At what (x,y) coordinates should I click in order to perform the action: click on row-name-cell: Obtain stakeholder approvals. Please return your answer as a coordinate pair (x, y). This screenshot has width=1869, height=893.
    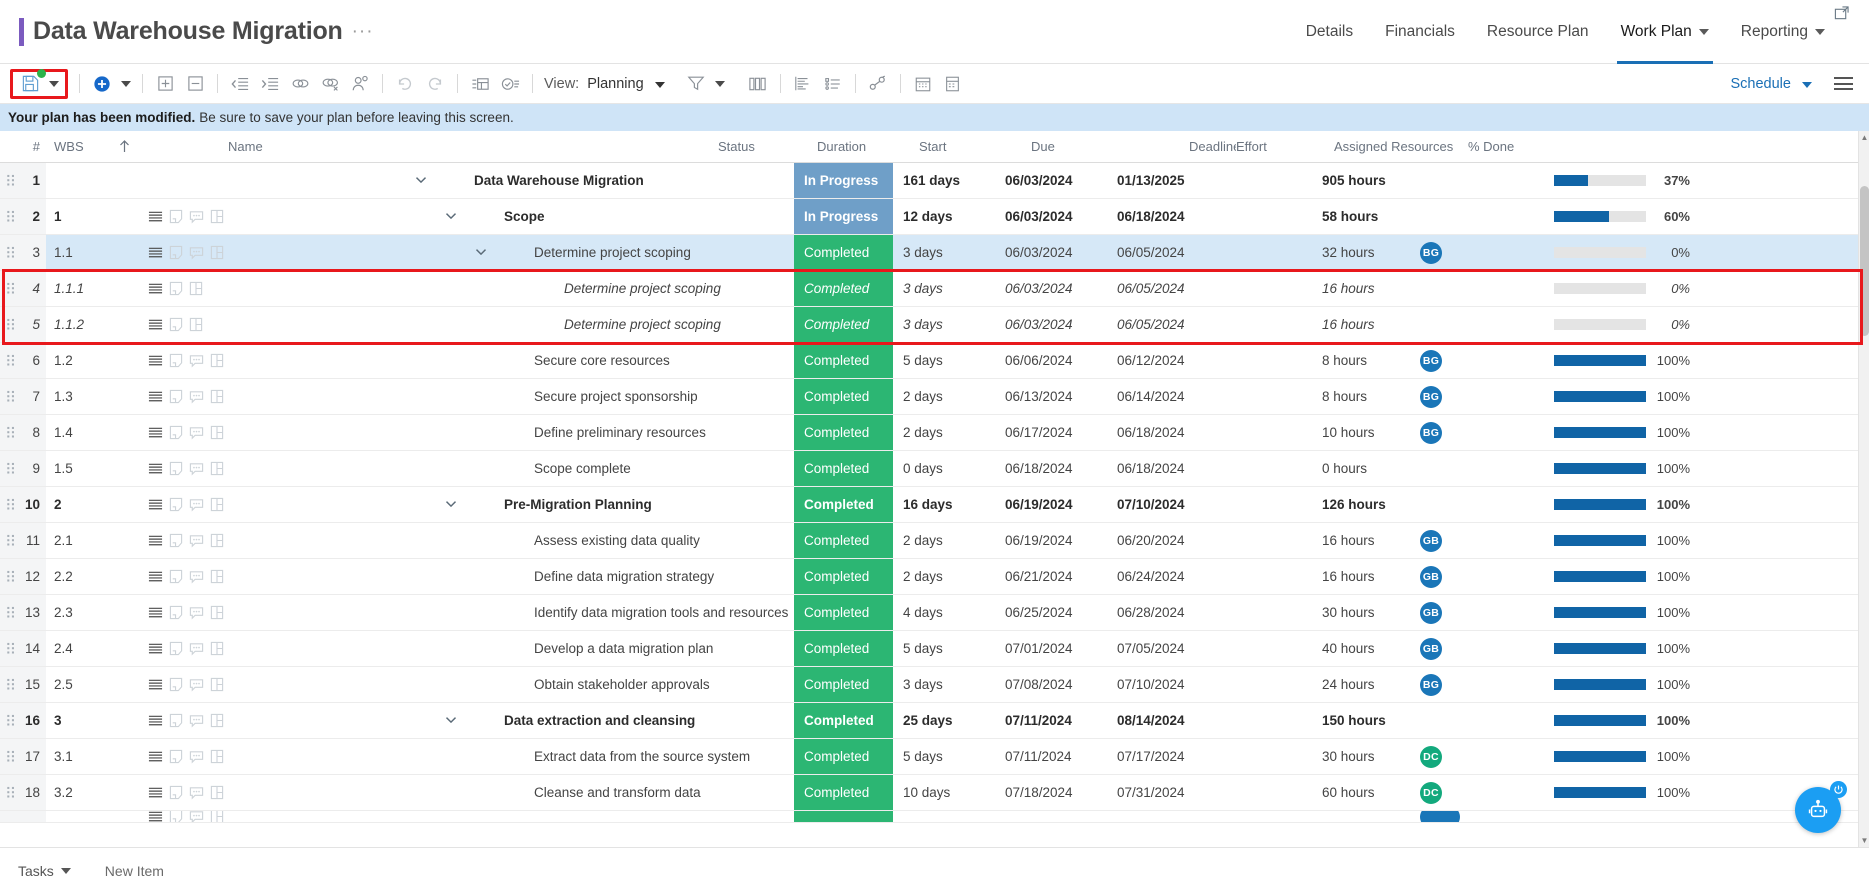
    Looking at the image, I should click on (511, 684).